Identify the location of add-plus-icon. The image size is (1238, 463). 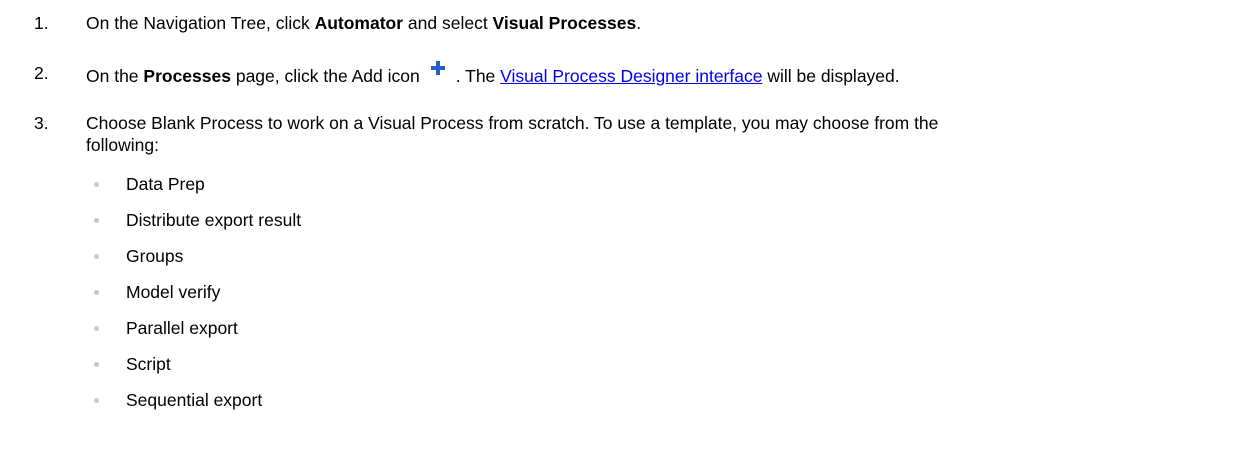
(438, 73).